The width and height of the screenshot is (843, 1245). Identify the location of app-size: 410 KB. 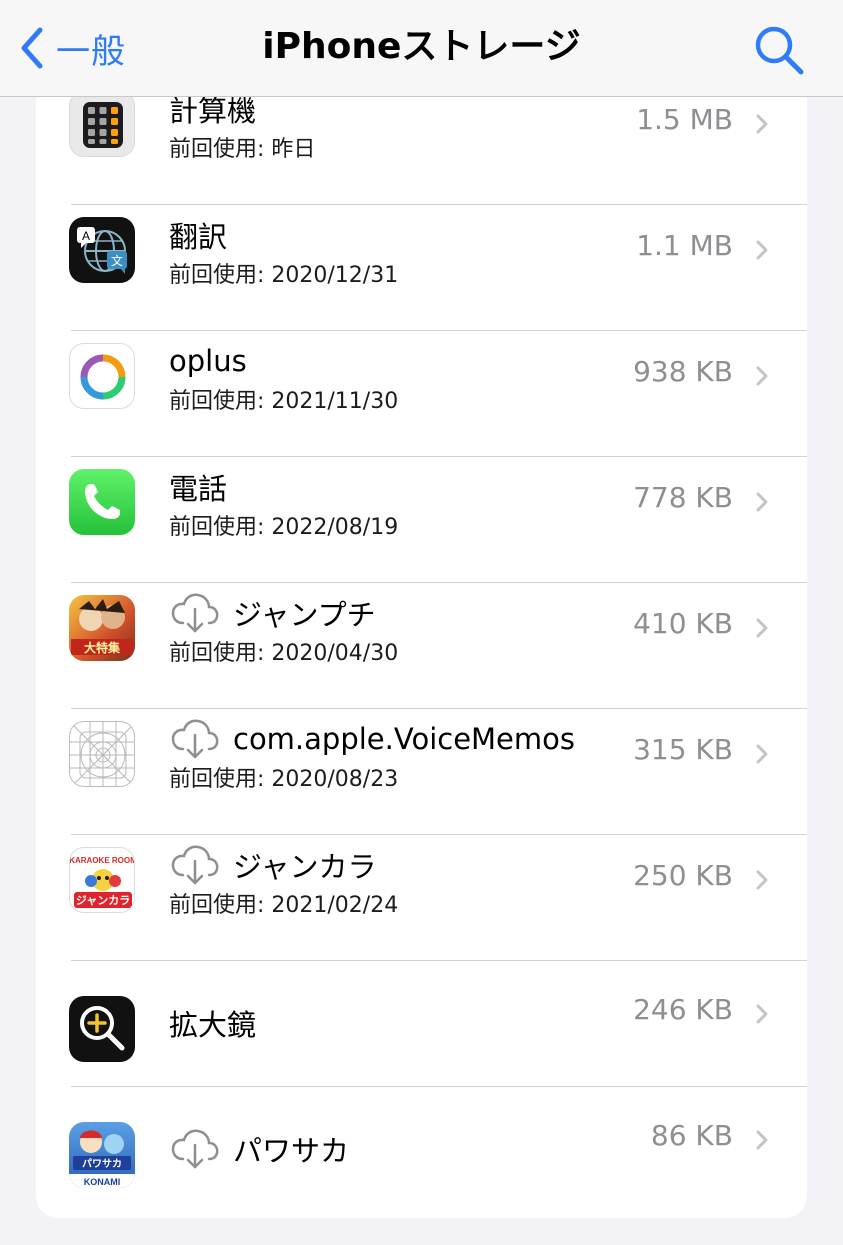
(683, 623).